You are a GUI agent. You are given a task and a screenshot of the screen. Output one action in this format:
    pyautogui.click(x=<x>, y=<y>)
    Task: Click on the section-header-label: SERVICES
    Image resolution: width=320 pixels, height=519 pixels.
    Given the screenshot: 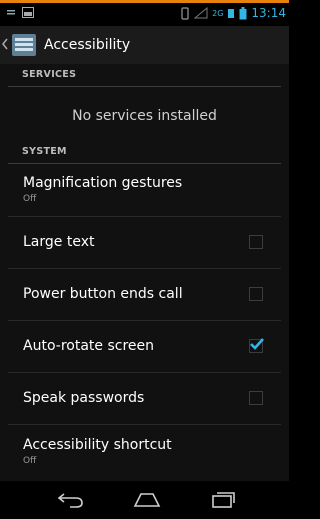 What is the action you would take?
    pyautogui.click(x=49, y=74)
    